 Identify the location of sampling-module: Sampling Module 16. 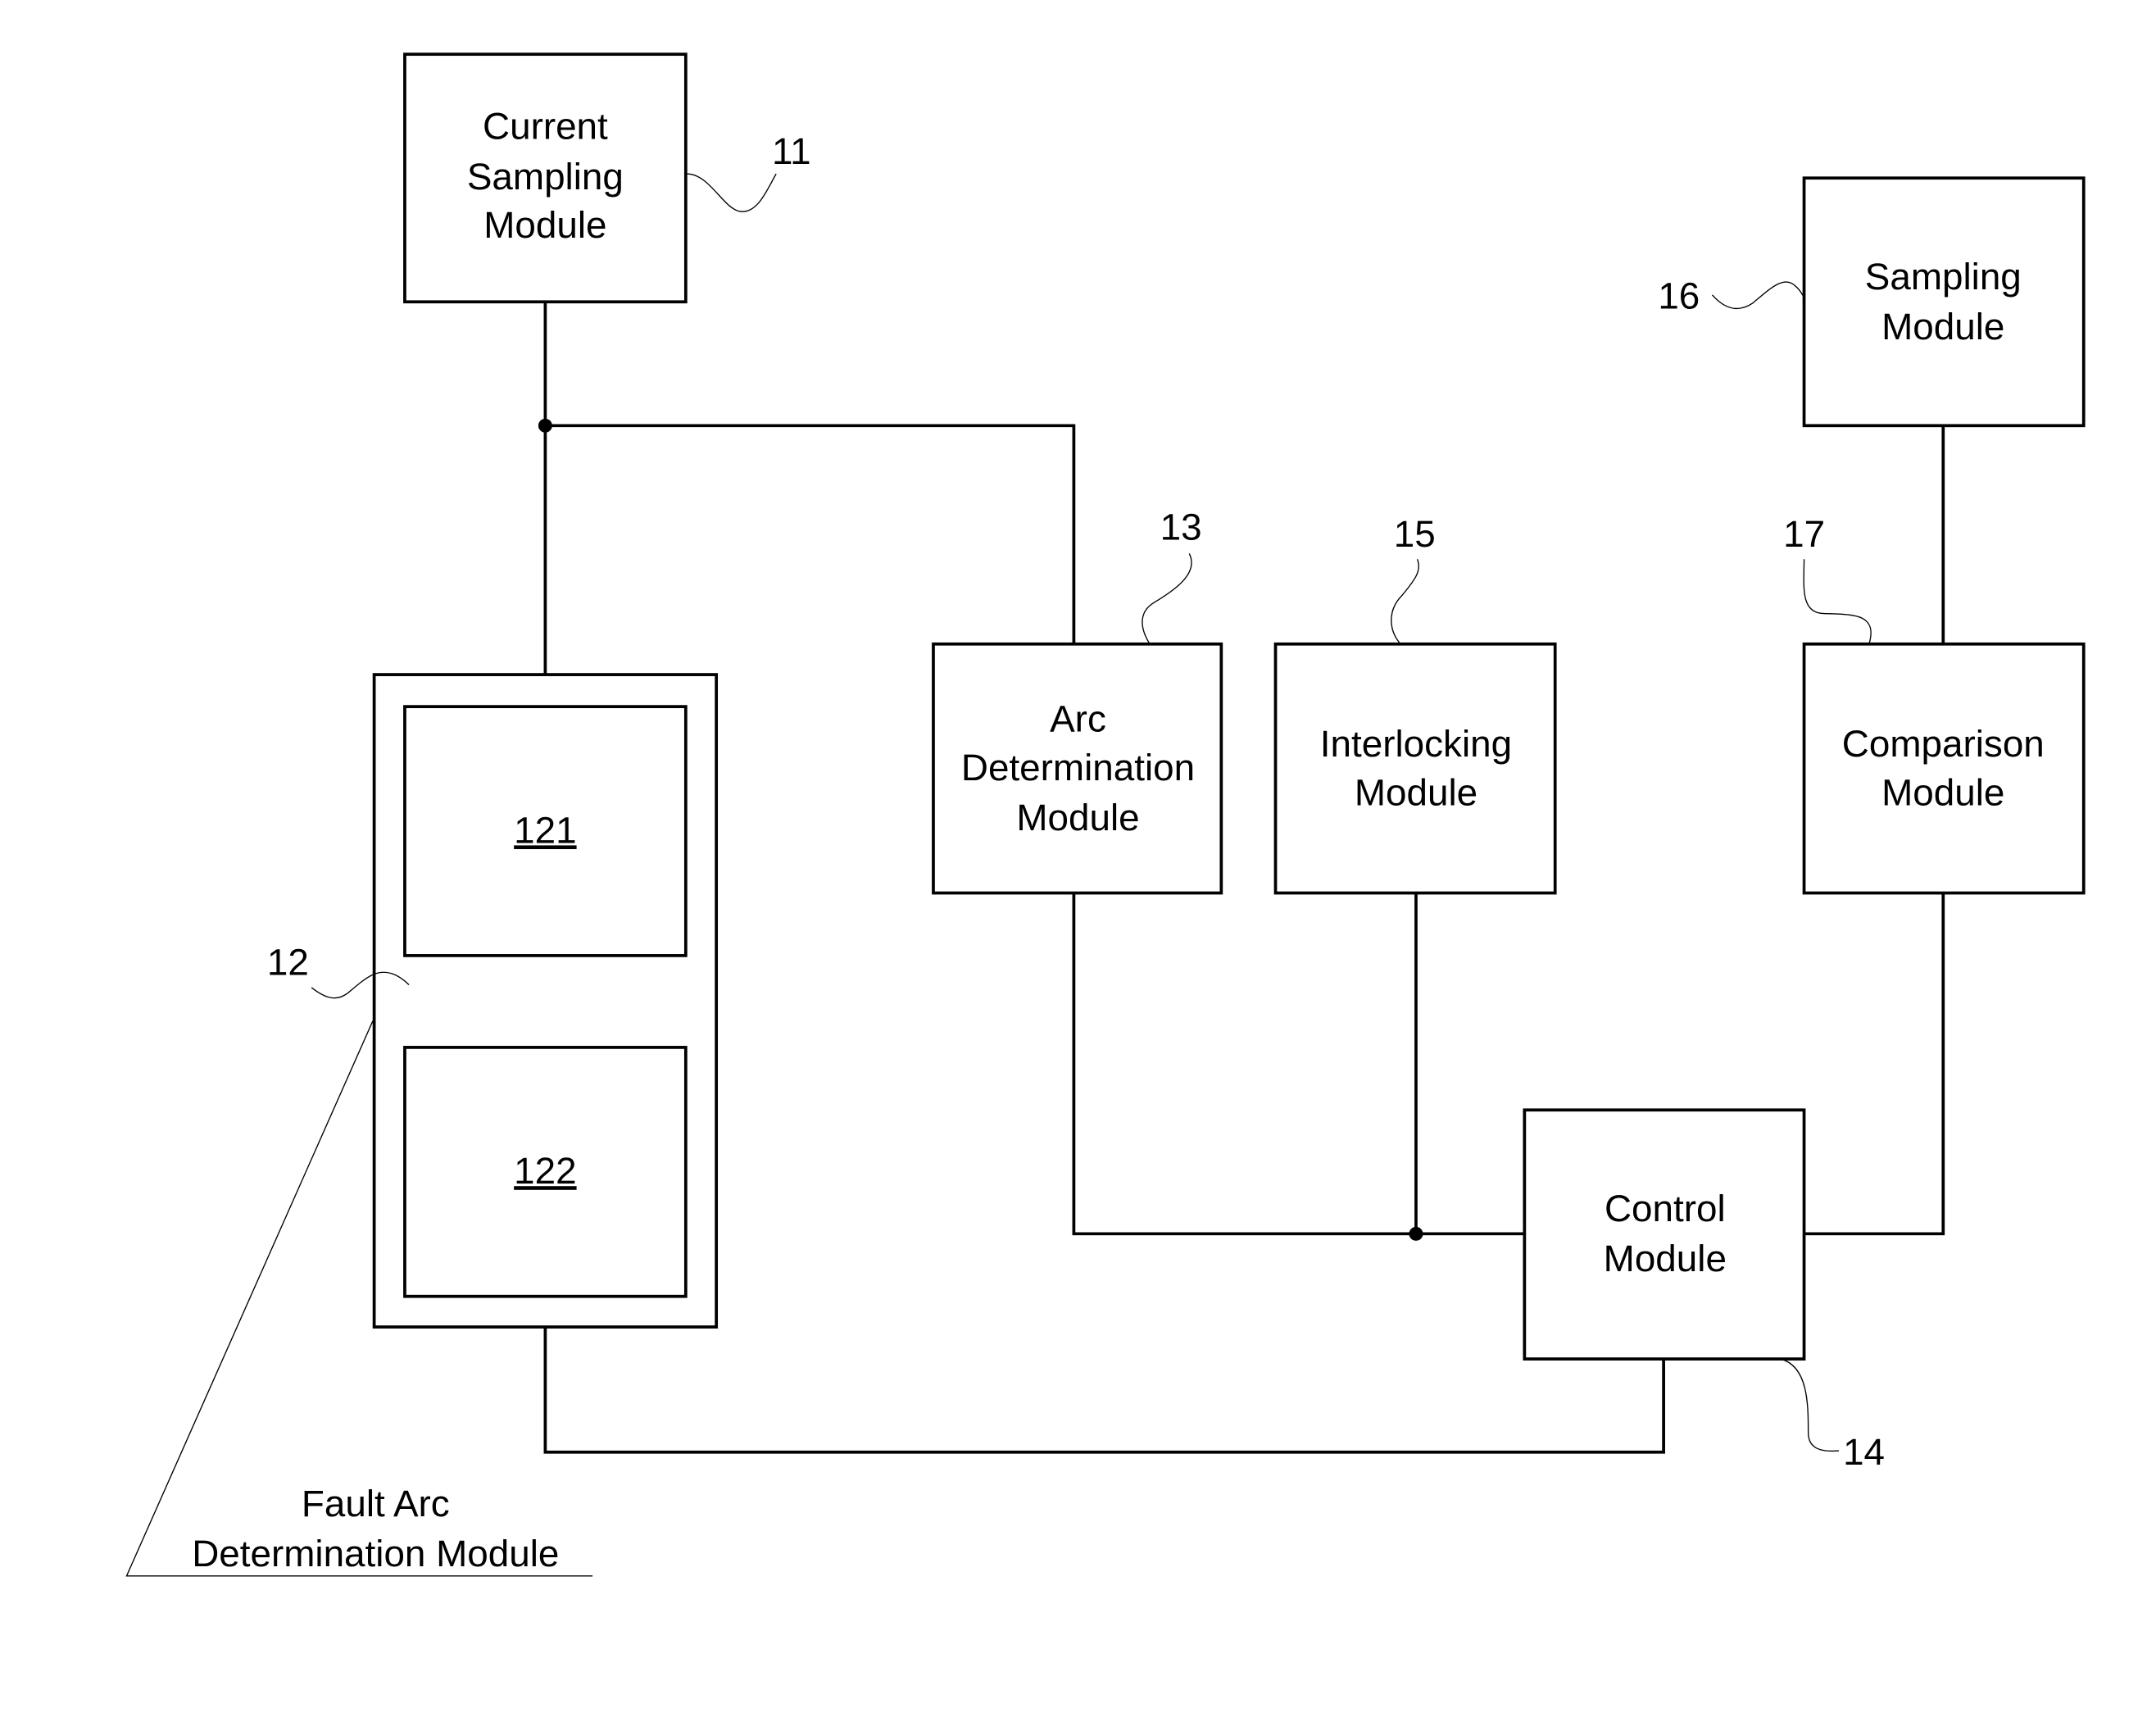
(1872, 302).